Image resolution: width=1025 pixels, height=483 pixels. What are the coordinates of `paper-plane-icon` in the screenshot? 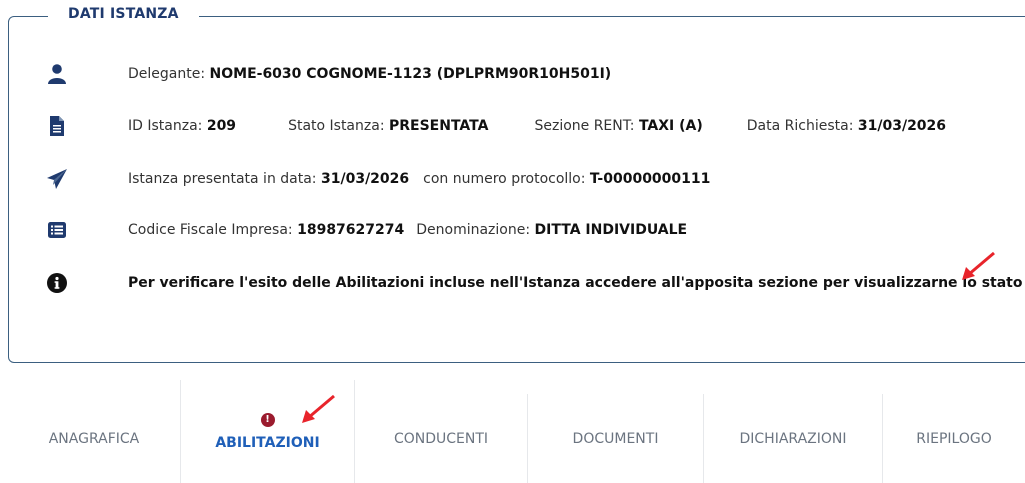 It's located at (57, 179).